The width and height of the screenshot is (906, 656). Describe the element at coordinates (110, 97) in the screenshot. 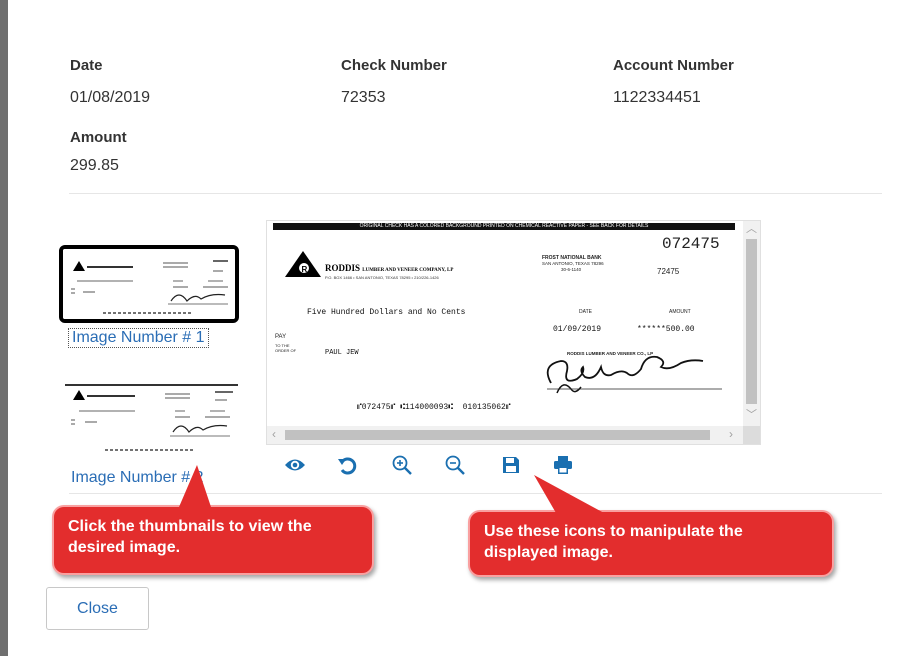

I see `date-value: 01/08/2019` at that location.